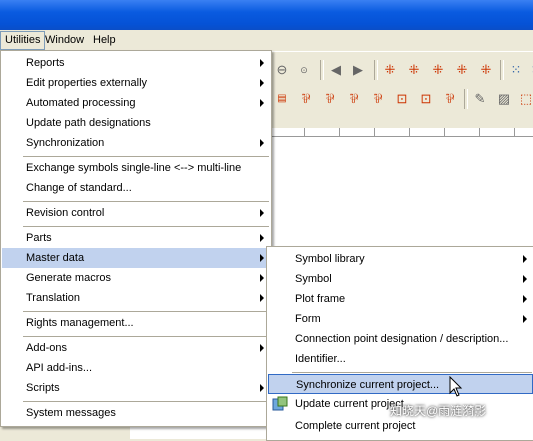 This screenshot has width=533, height=441. Describe the element at coordinates (88, 123) in the screenshot. I see `menu-item-label: Update path designations` at that location.